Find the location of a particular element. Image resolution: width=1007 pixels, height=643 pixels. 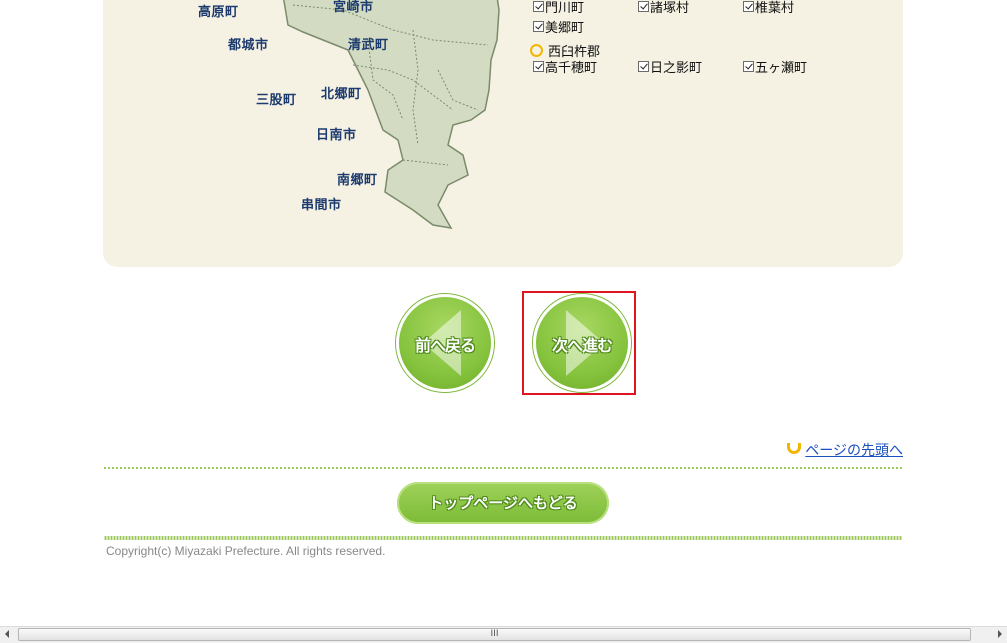

muni-label: 五ヶ瀬町 is located at coordinates (781, 68).